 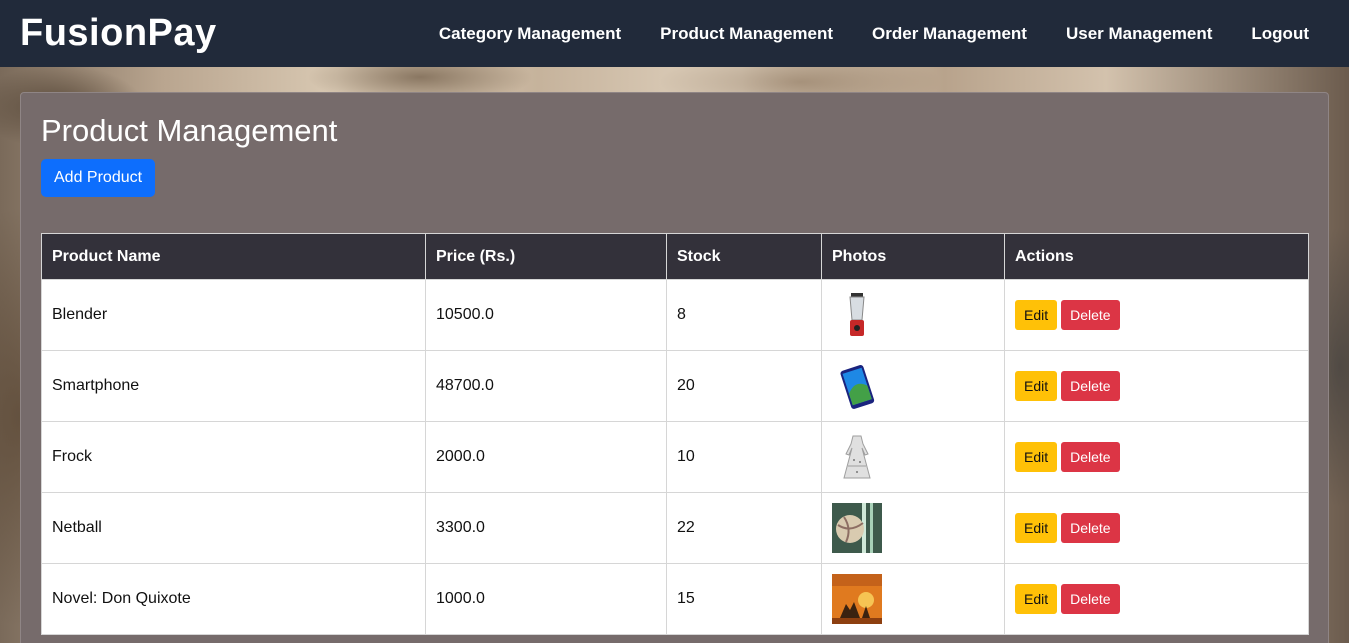 What do you see at coordinates (546, 528) in the screenshot?
I see `price-cell: 3300.0` at bounding box center [546, 528].